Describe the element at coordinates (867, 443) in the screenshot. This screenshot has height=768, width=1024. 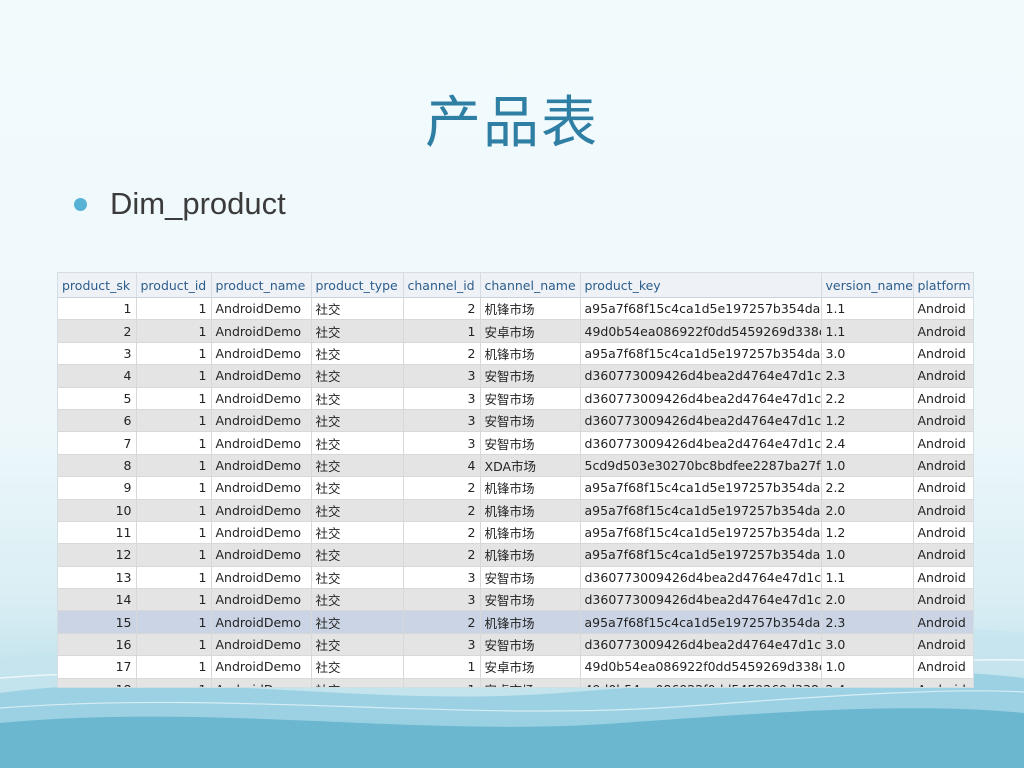
I see `cell-version-name: 2.4` at that location.